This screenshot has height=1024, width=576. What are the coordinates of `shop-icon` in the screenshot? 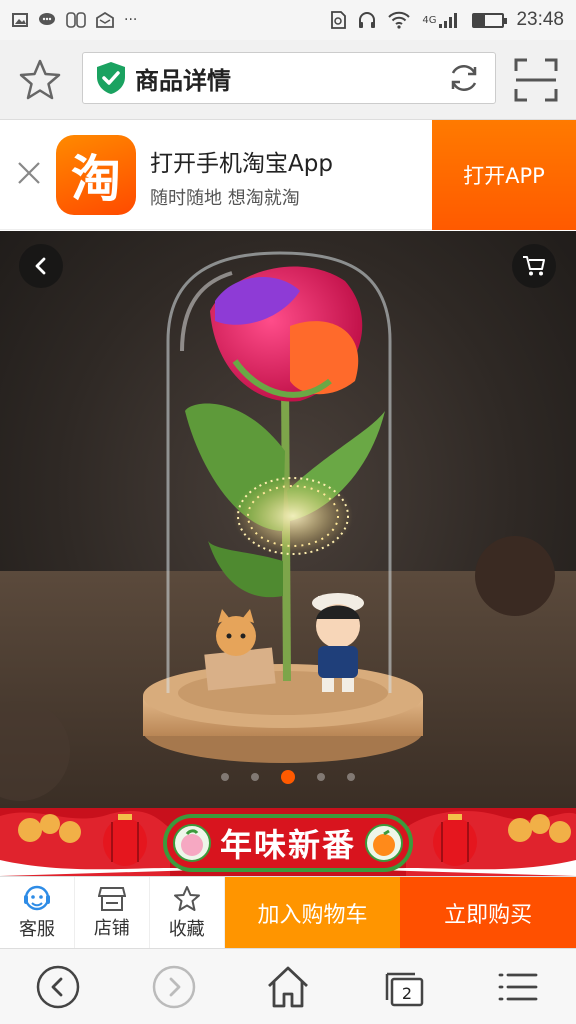 It's located at (111, 898).